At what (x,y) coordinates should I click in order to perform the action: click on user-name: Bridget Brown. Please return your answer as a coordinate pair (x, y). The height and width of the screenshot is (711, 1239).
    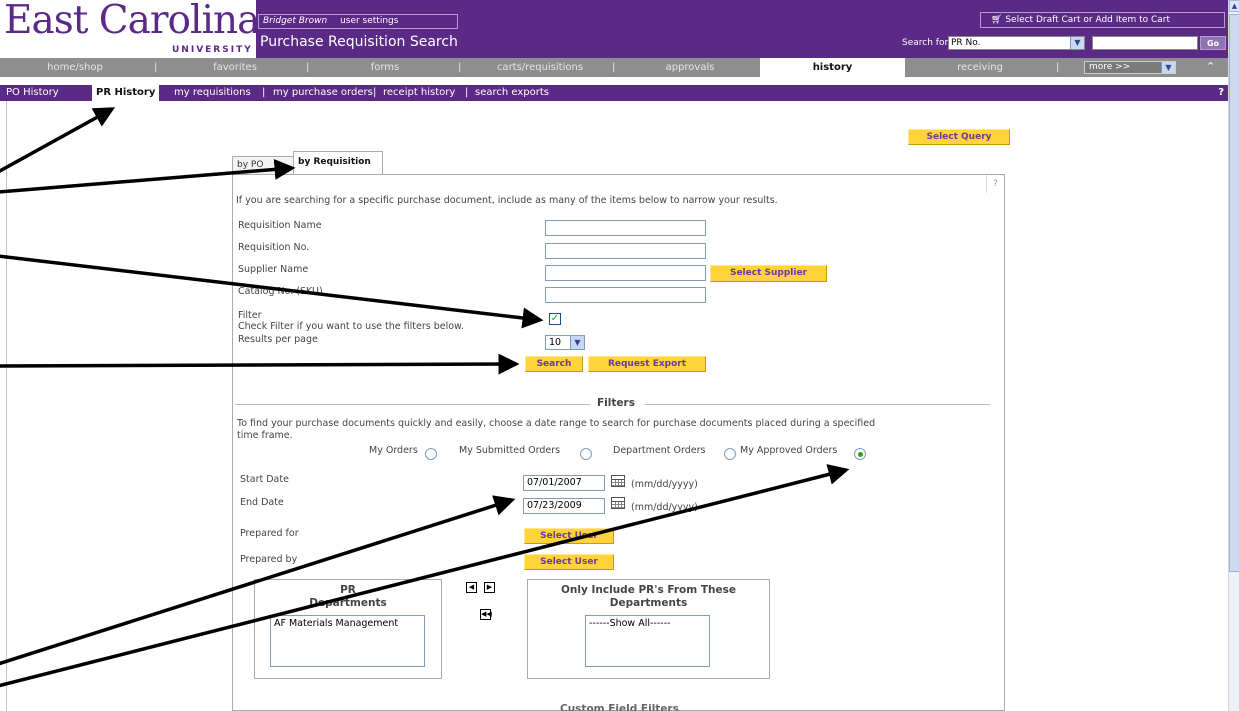
    Looking at the image, I should click on (295, 21).